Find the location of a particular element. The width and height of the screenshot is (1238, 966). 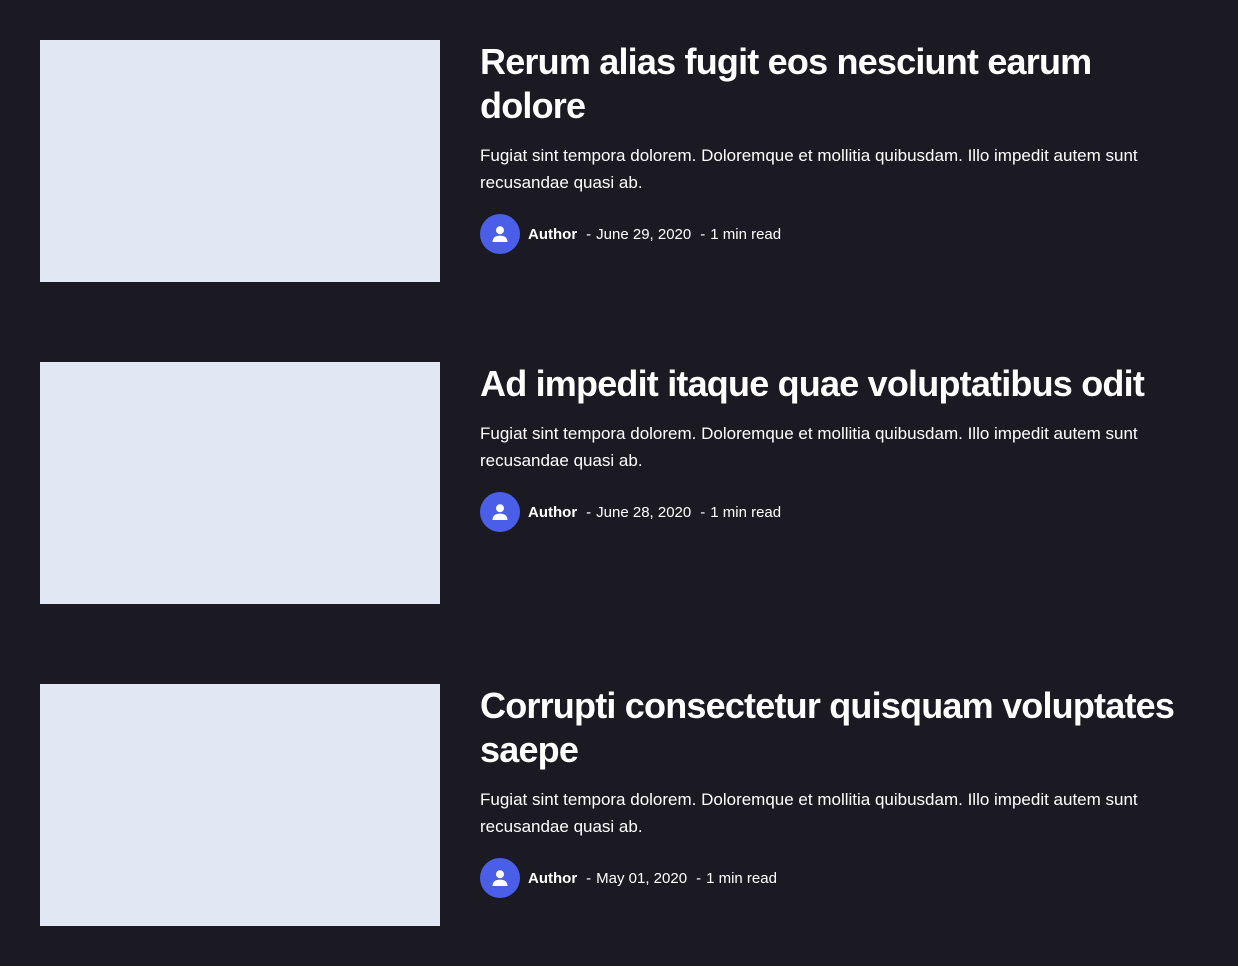

post-meta: Author - June 29, 2020 - 1 min read is located at coordinates (840, 234).